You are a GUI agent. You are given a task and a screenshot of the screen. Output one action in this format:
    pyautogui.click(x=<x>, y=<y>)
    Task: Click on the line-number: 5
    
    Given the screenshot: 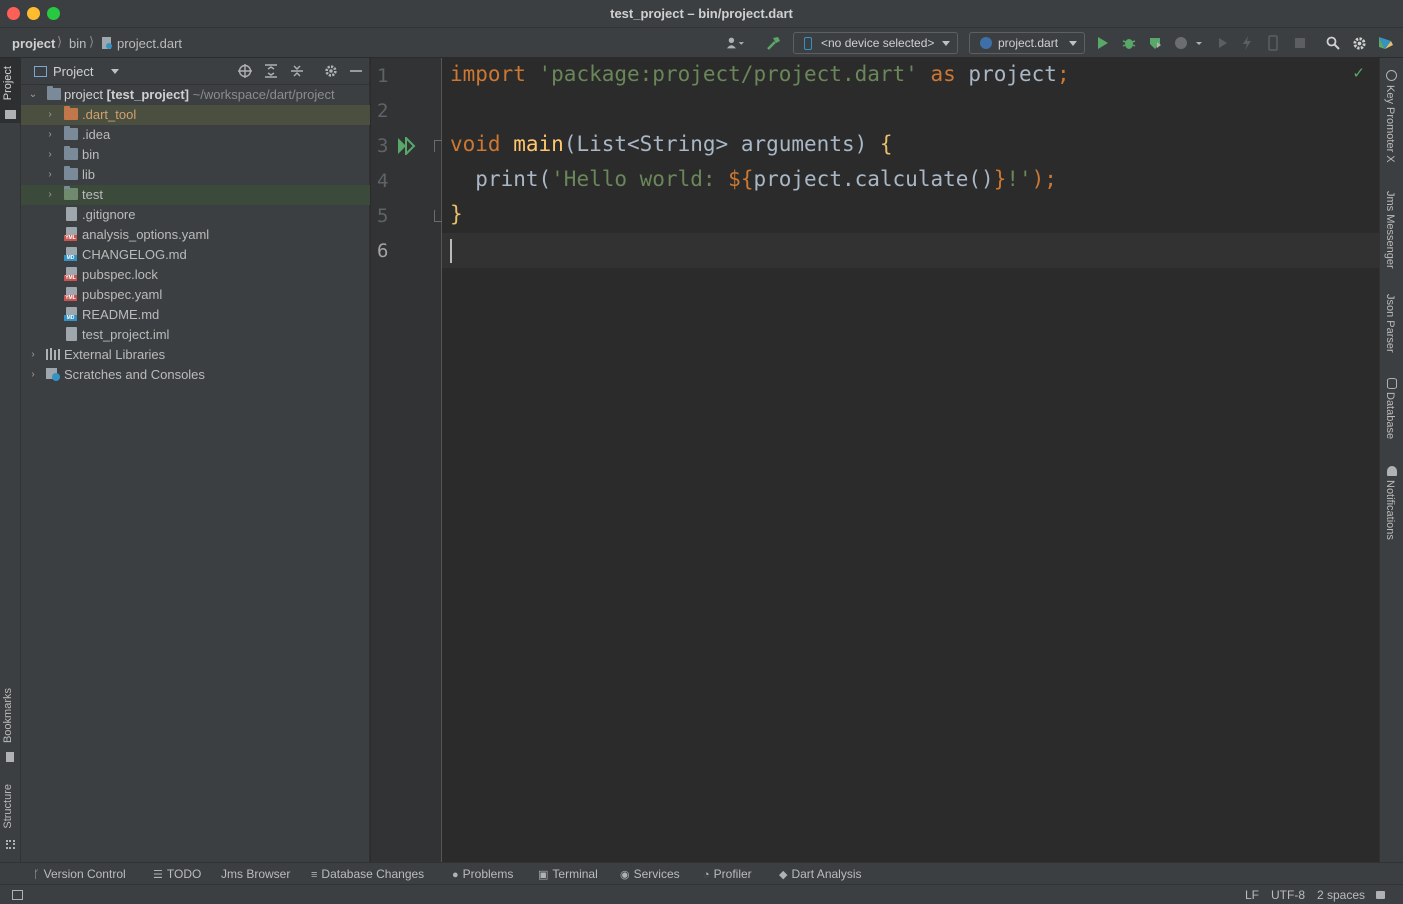 What is the action you would take?
    pyautogui.click(x=383, y=216)
    